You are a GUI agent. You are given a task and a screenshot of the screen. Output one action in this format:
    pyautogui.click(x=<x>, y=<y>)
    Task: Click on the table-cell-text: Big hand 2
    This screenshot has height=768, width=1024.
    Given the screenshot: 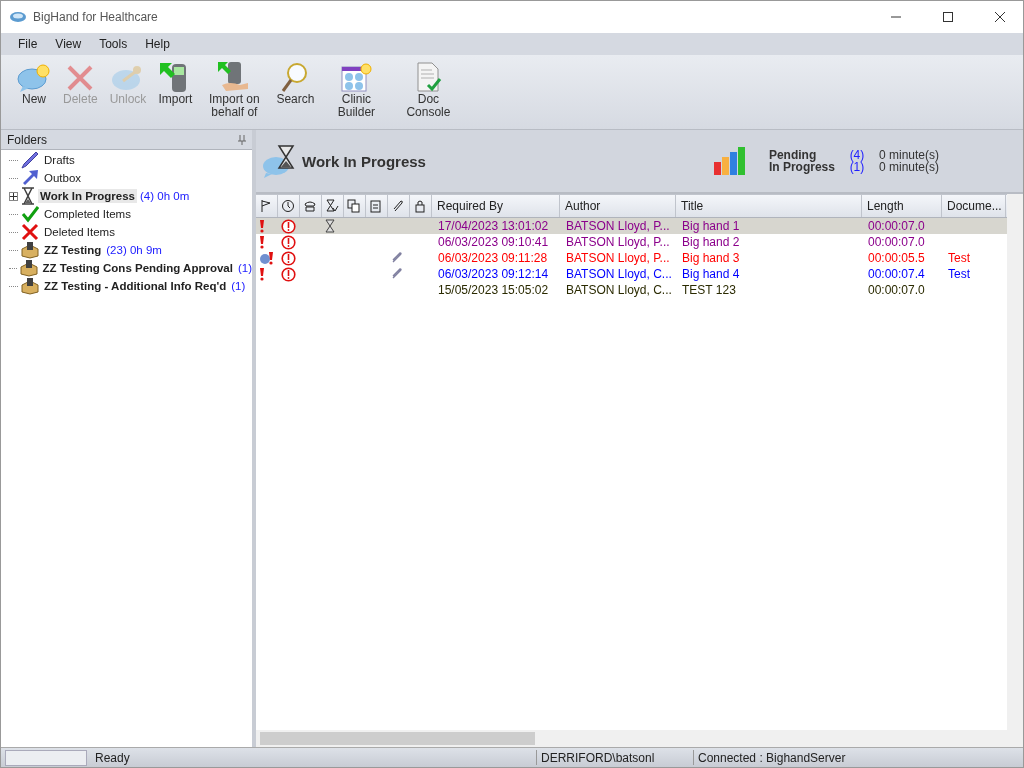 What is the action you would take?
    pyautogui.click(x=711, y=242)
    